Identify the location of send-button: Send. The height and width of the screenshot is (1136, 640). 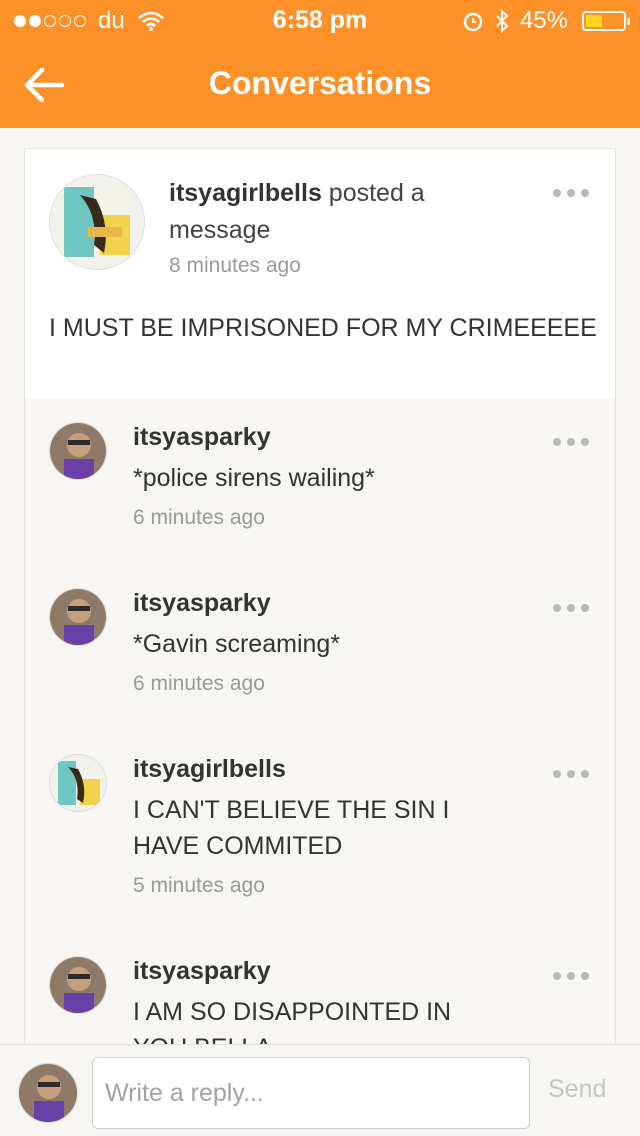
(577, 1089).